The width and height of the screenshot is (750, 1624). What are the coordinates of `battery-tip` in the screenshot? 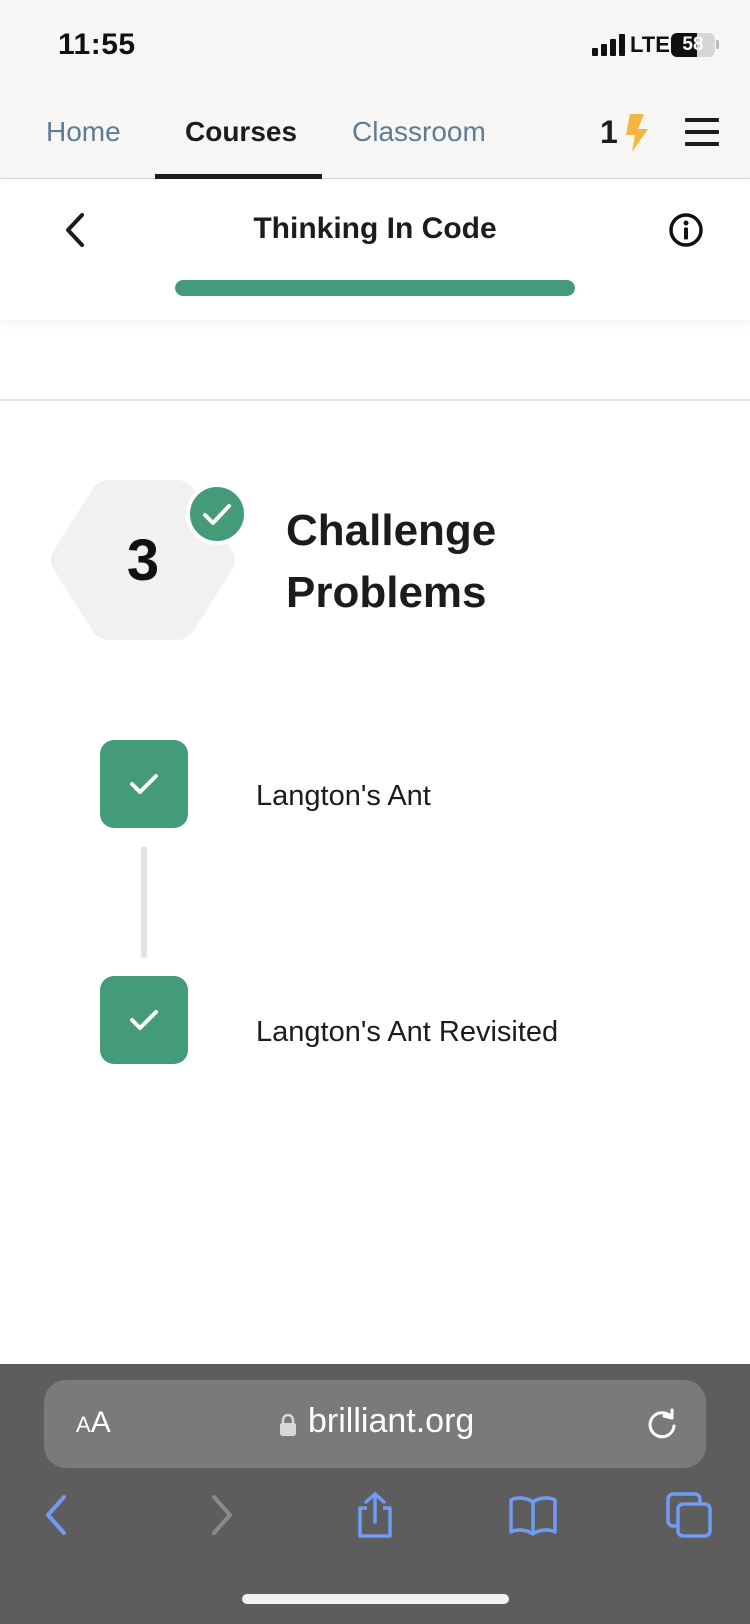 It's located at (717, 44).